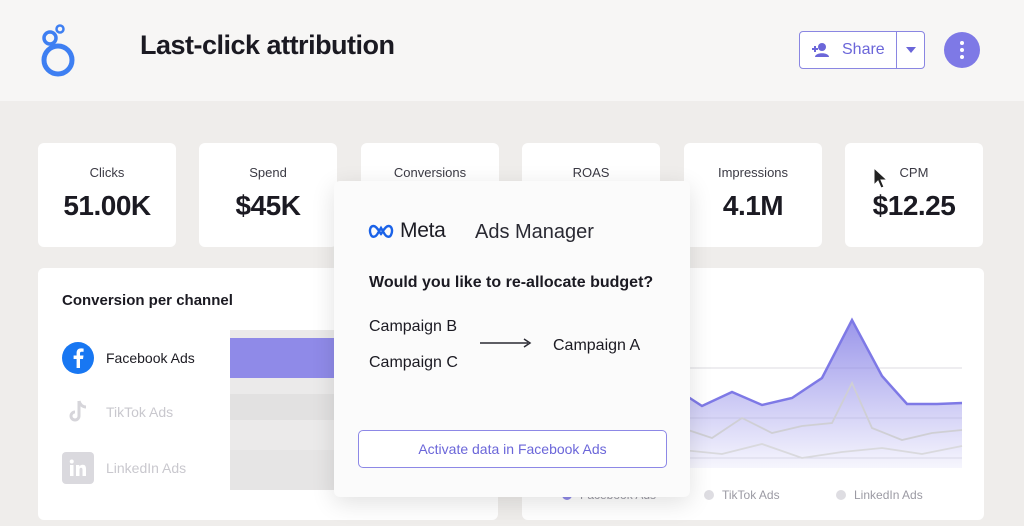 This screenshot has height=526, width=1024. I want to click on campaign-b-label: Campaign B, so click(413, 326).